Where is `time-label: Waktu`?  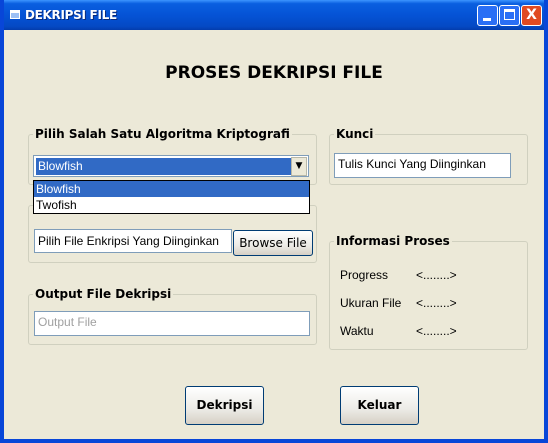
time-label: Waktu is located at coordinates (357, 331).